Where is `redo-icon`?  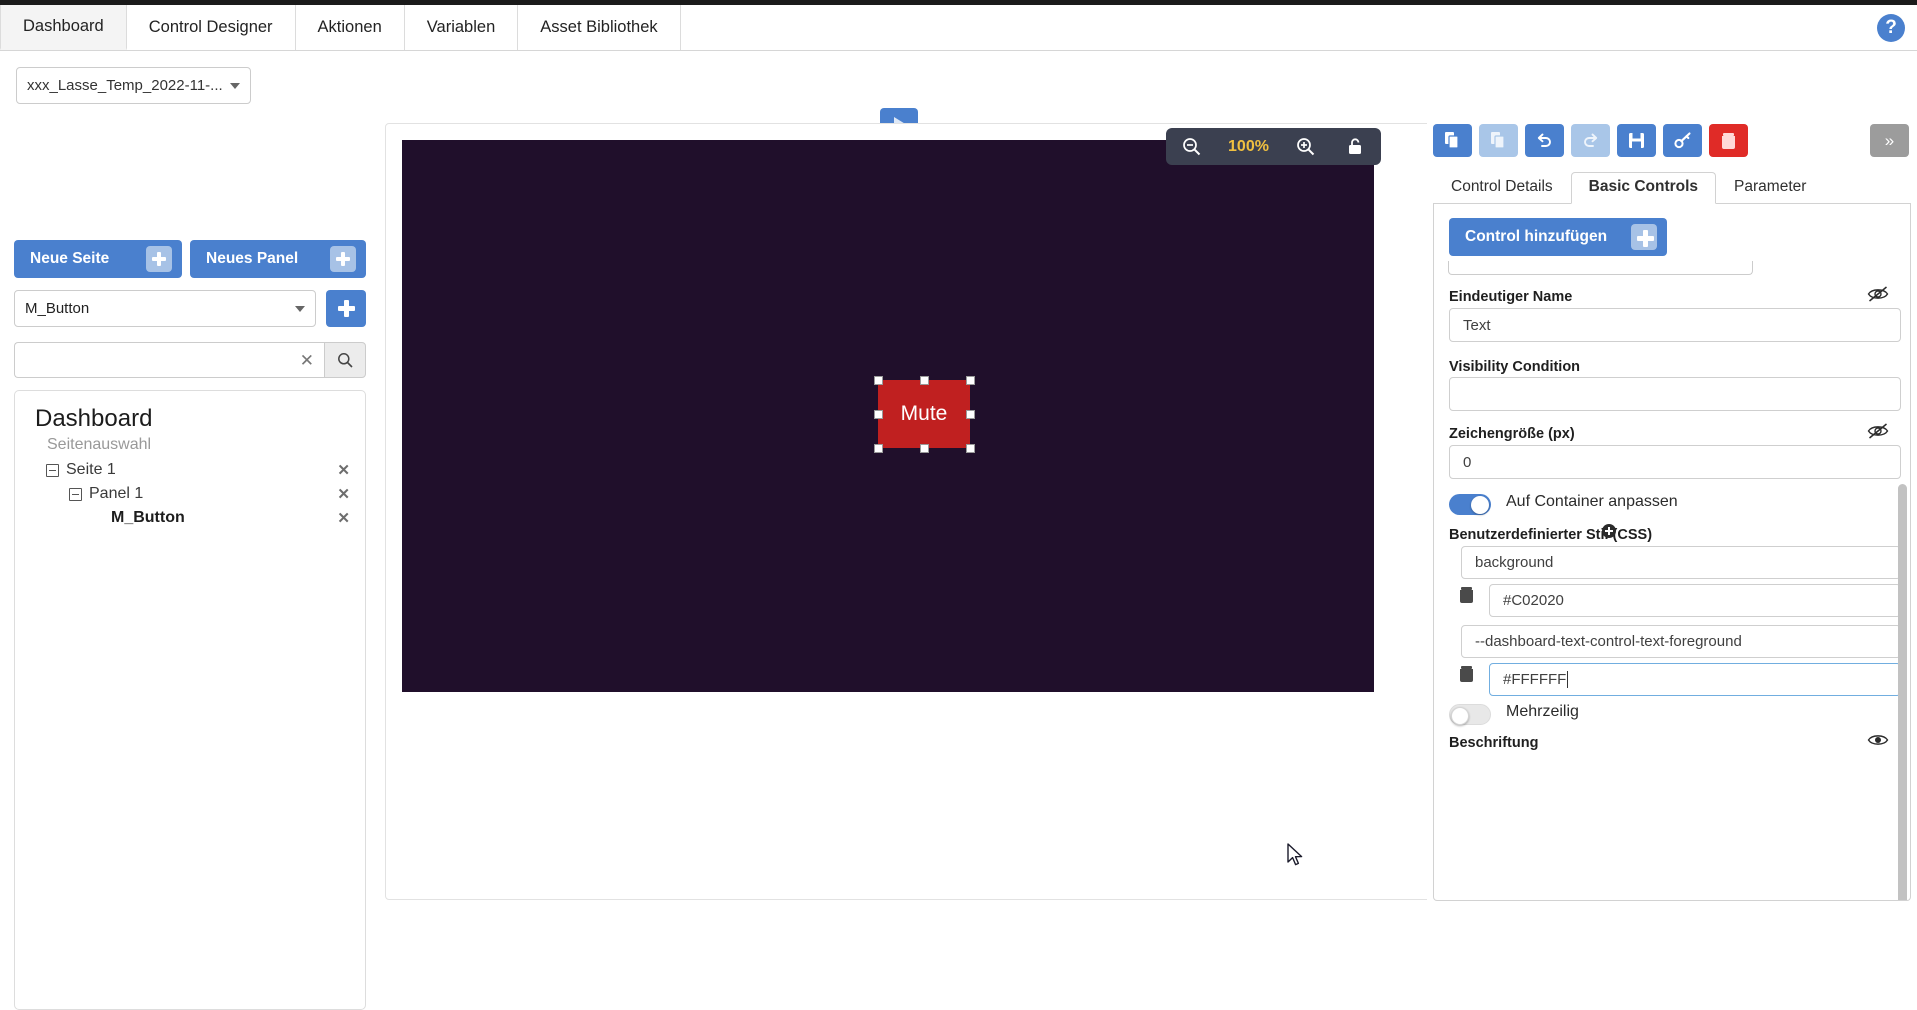
redo-icon is located at coordinates (1590, 140).